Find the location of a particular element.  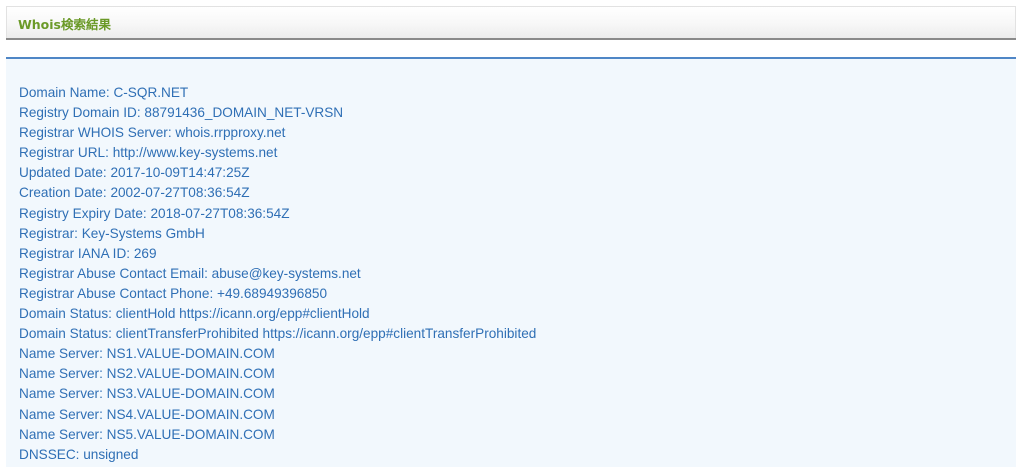

whois-value: +49.68949396850 is located at coordinates (272, 293).